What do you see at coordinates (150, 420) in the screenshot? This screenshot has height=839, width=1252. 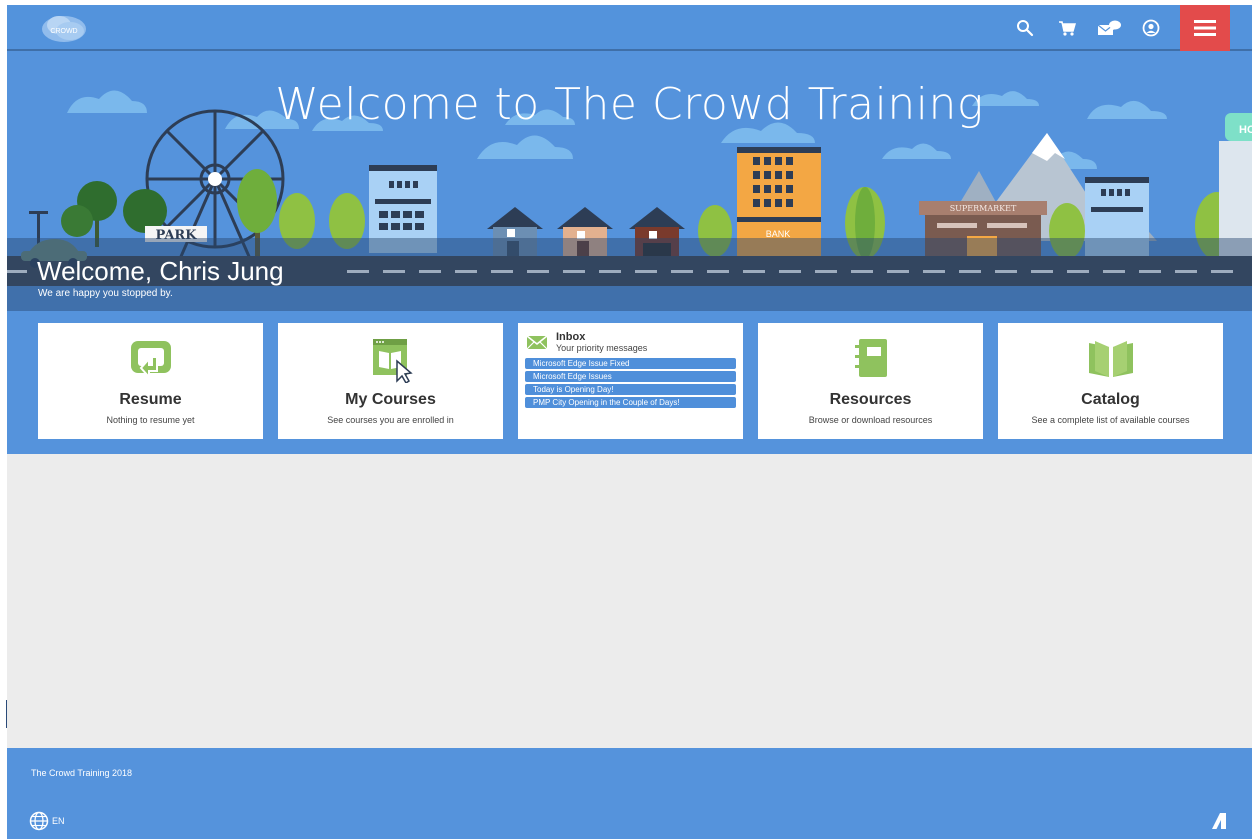 I see `resume-description: Nothing to resume yet` at bounding box center [150, 420].